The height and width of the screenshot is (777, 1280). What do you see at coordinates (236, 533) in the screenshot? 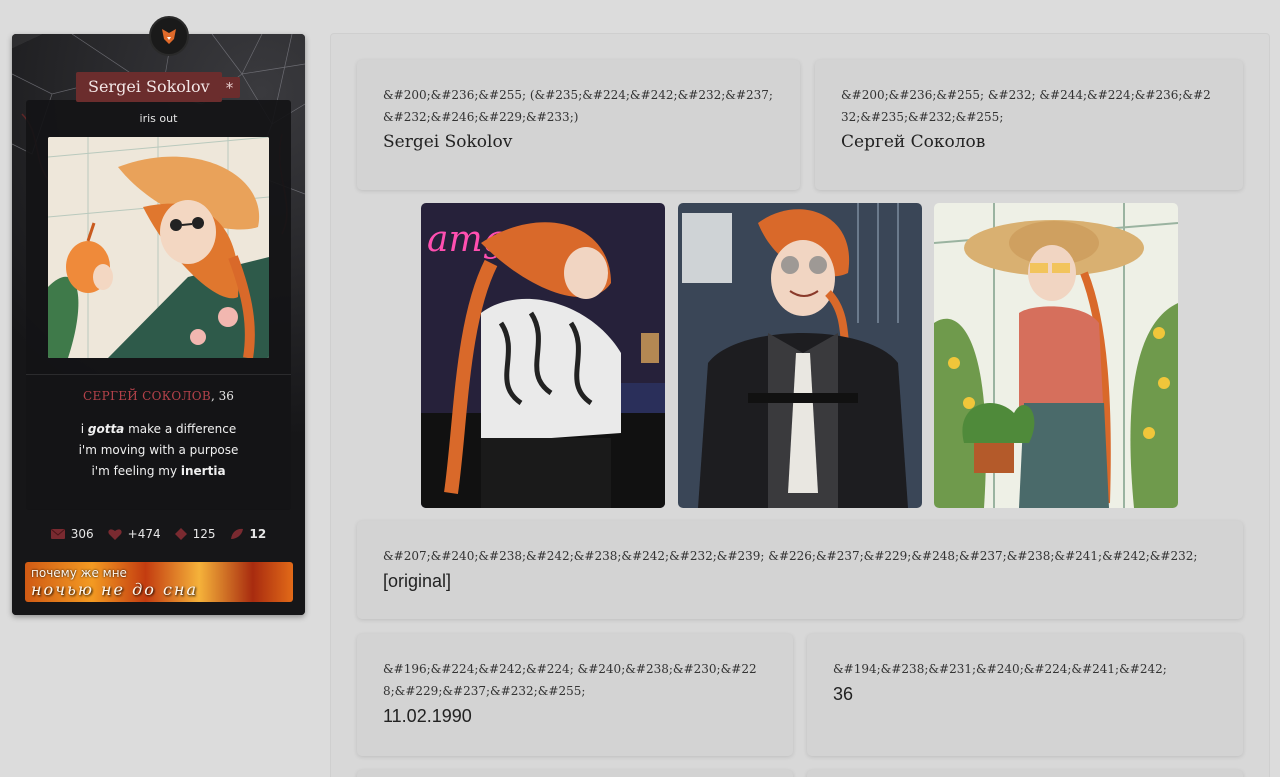
I see `leaf-icon` at bounding box center [236, 533].